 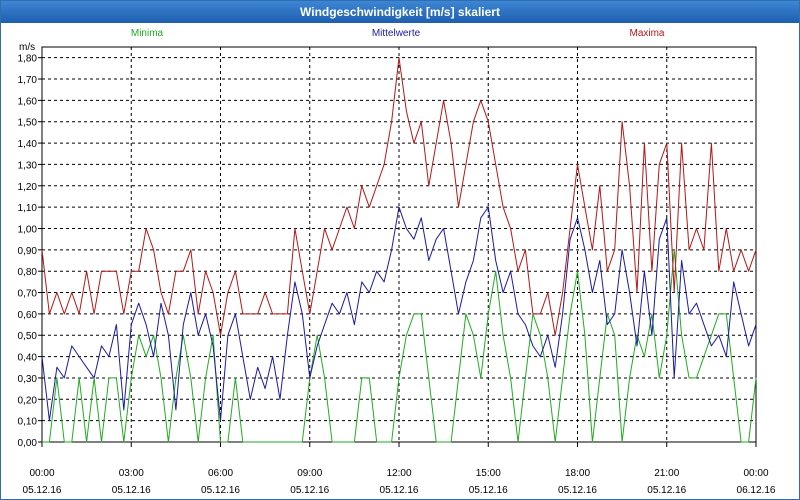 What do you see at coordinates (646, 33) in the screenshot?
I see `legend-maxima: Maxima` at bounding box center [646, 33].